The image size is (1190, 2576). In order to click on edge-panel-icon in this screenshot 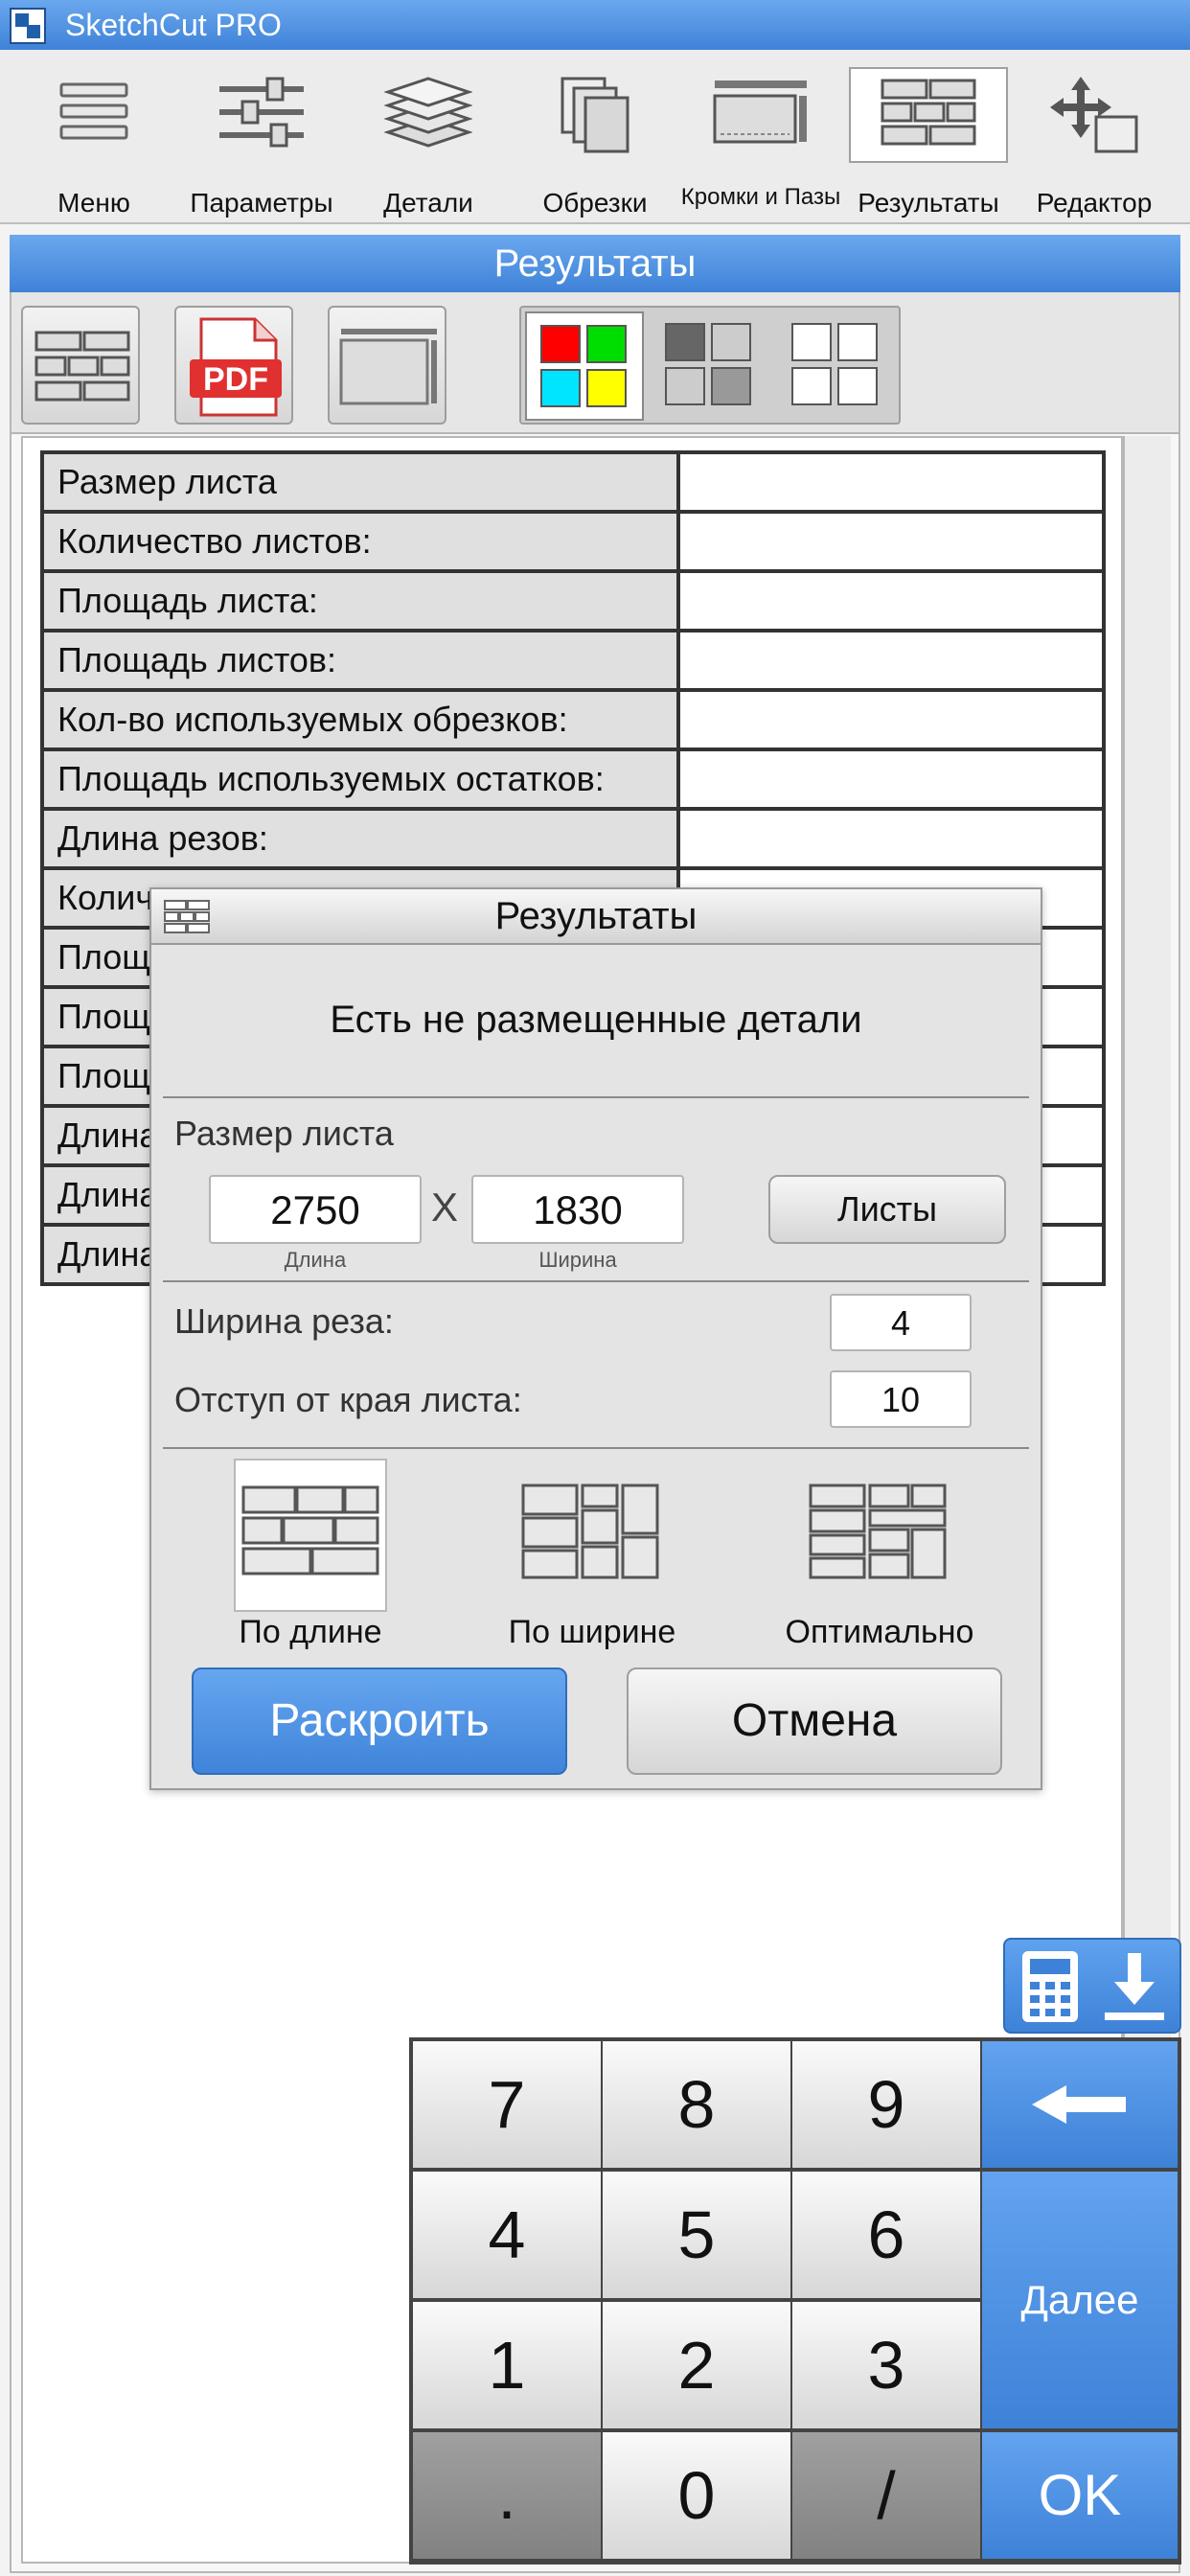, I will do `click(760, 112)`.